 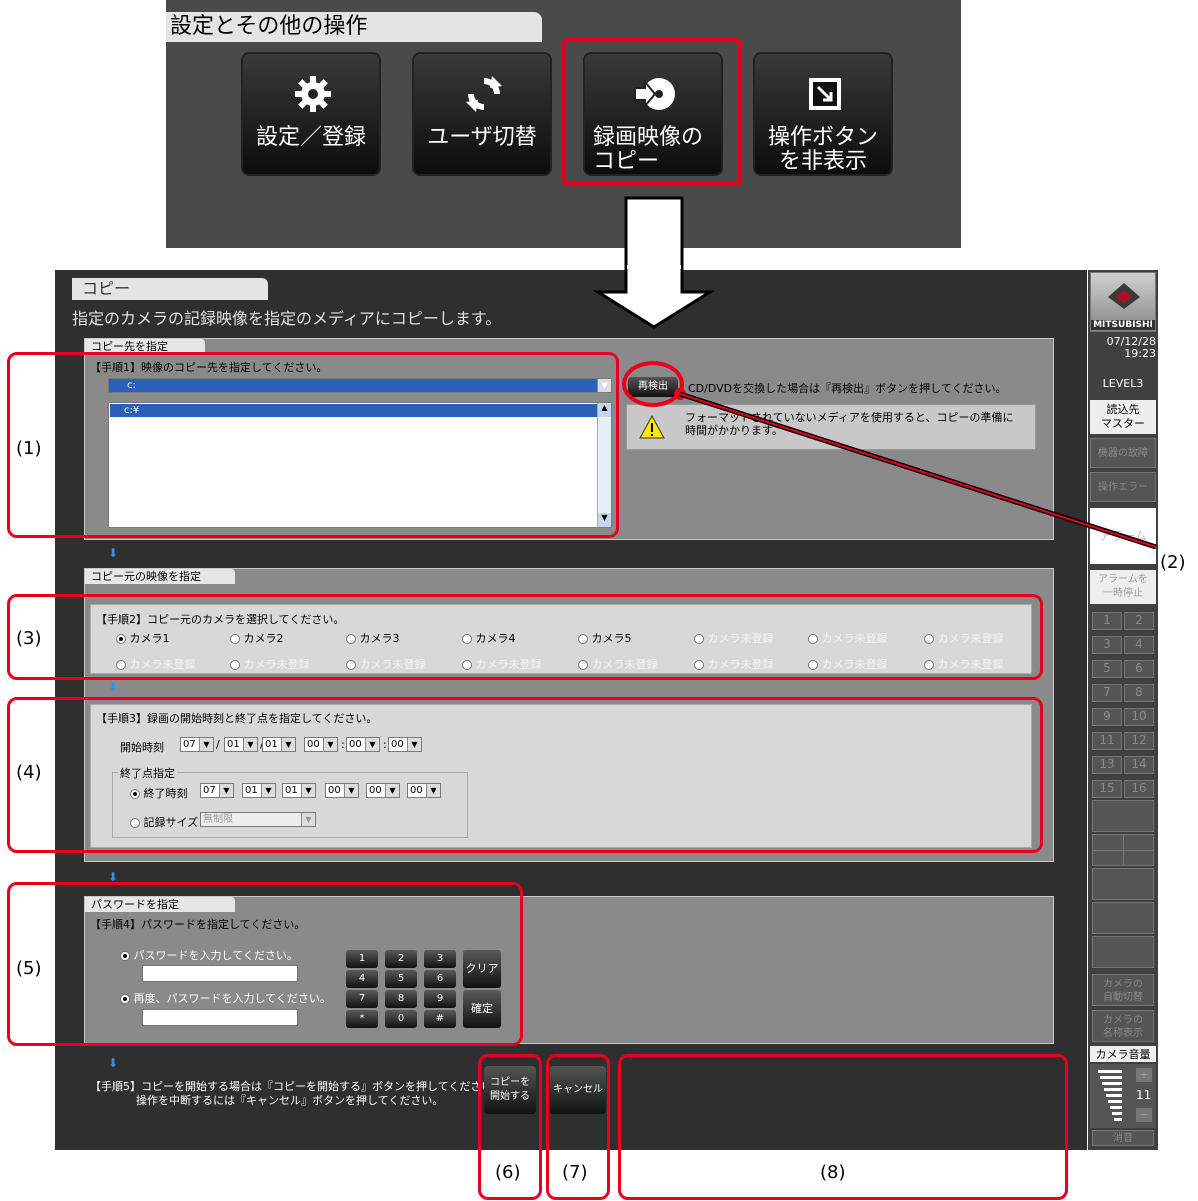 What do you see at coordinates (1144, 1075) in the screenshot?
I see `volume-up-button: +` at bounding box center [1144, 1075].